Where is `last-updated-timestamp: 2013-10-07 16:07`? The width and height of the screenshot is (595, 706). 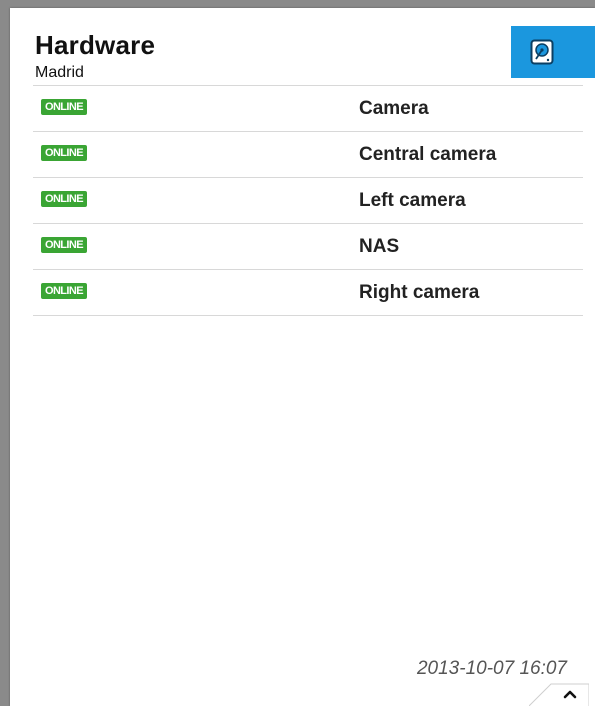
last-updated-timestamp: 2013-10-07 16:07 is located at coordinates (491, 668).